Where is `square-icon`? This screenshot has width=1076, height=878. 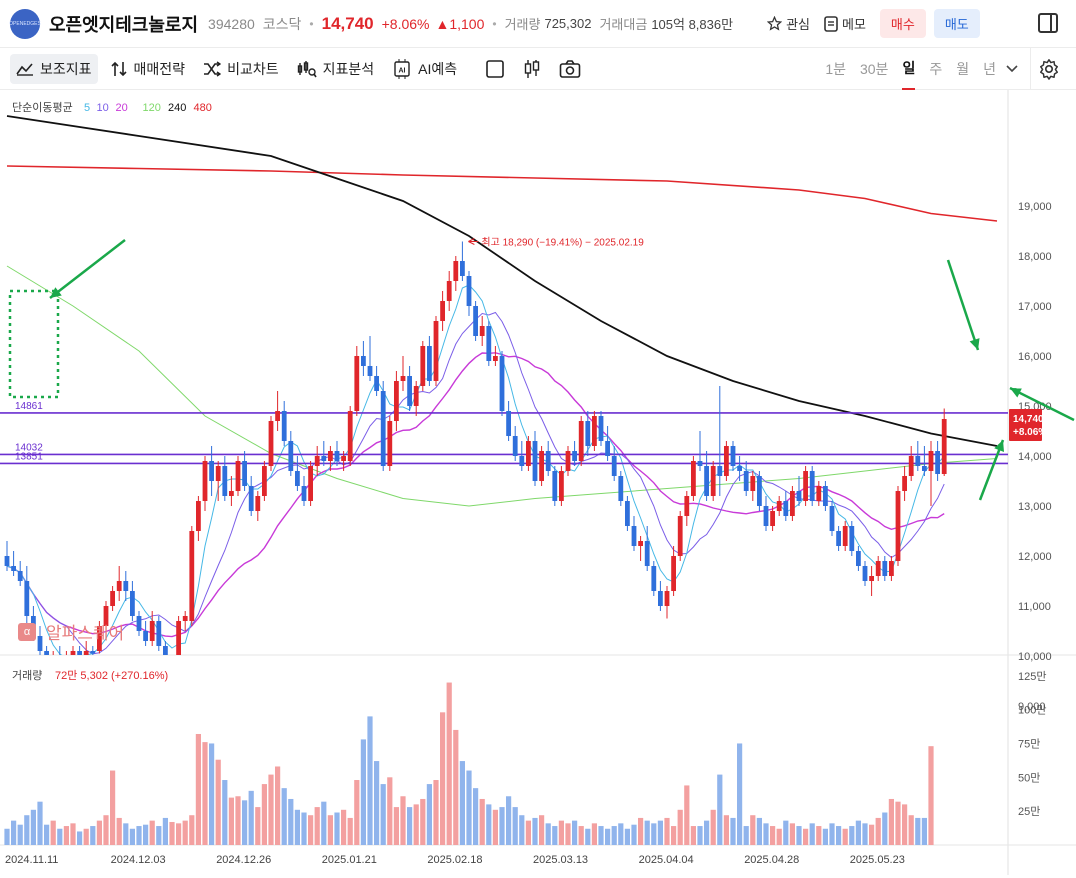
square-icon is located at coordinates (495, 69).